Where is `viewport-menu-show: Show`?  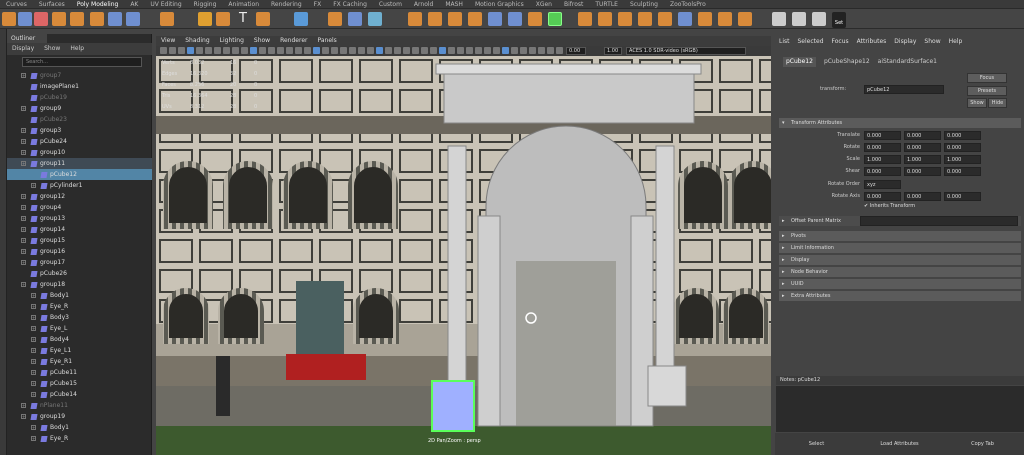 viewport-menu-show: Show is located at coordinates (262, 41).